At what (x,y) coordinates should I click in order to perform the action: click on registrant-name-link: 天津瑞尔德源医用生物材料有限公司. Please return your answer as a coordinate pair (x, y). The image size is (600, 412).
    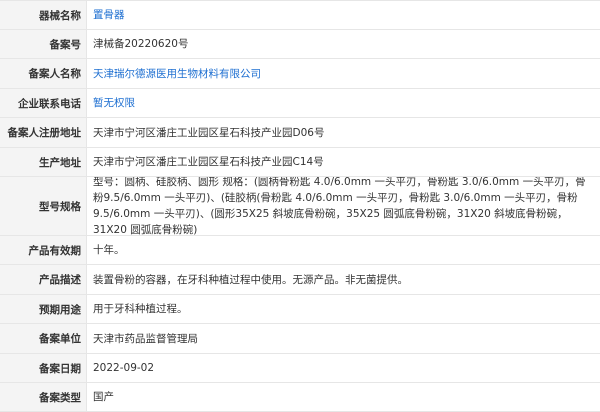
    Looking at the image, I should click on (177, 74).